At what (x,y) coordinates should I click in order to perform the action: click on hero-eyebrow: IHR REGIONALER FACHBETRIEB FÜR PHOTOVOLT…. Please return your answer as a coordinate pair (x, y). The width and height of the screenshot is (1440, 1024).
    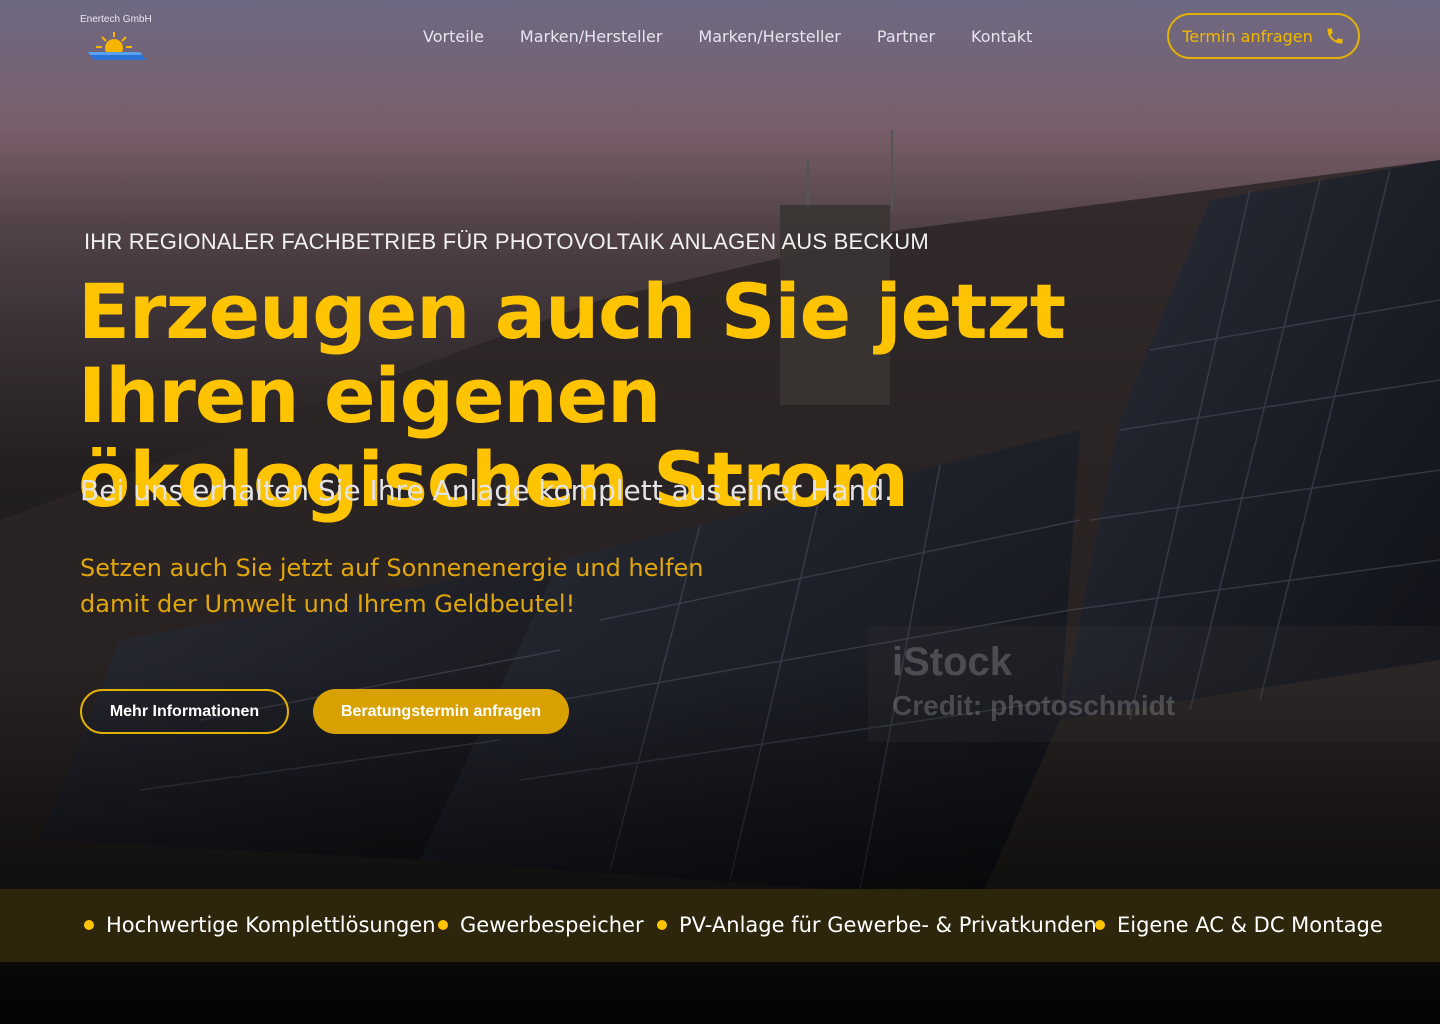
    Looking at the image, I should click on (506, 241).